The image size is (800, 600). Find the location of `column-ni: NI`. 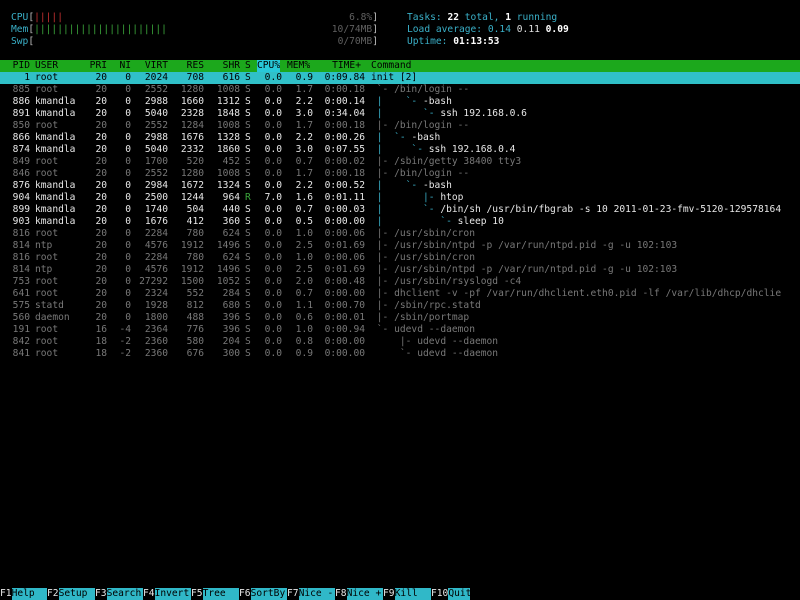

column-ni: NI is located at coordinates (125, 66).